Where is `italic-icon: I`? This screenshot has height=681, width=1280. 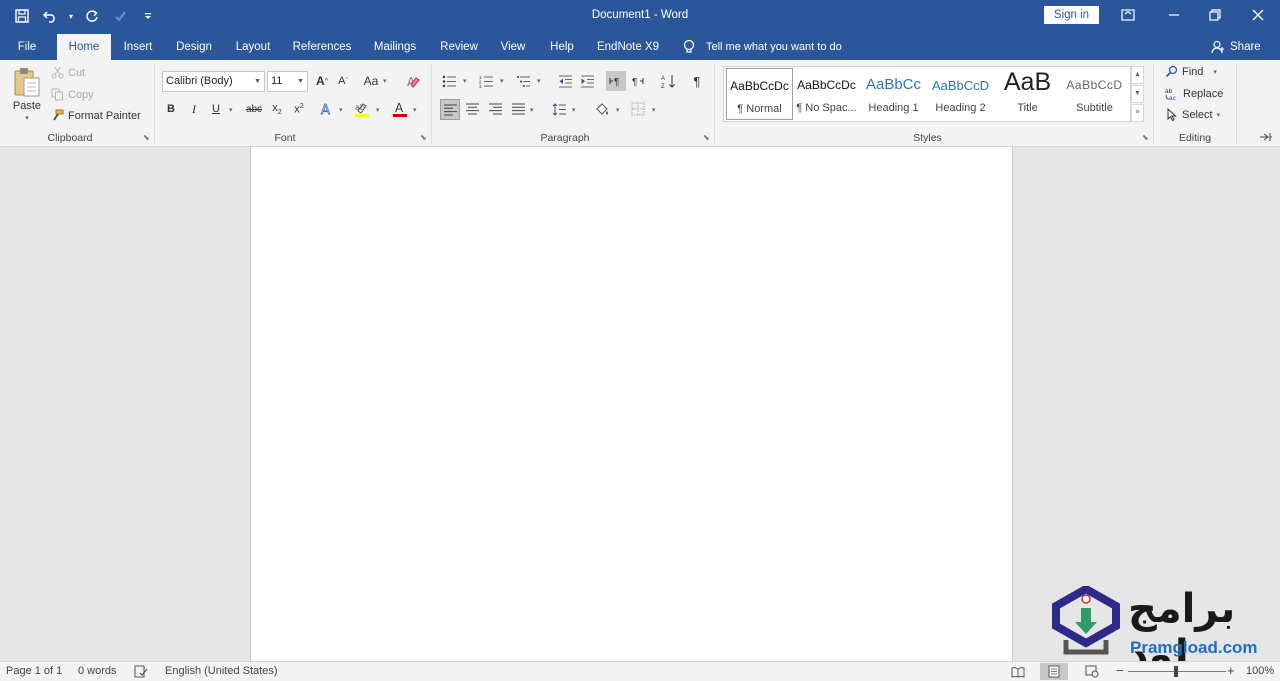
italic-icon: I is located at coordinates (194, 109).